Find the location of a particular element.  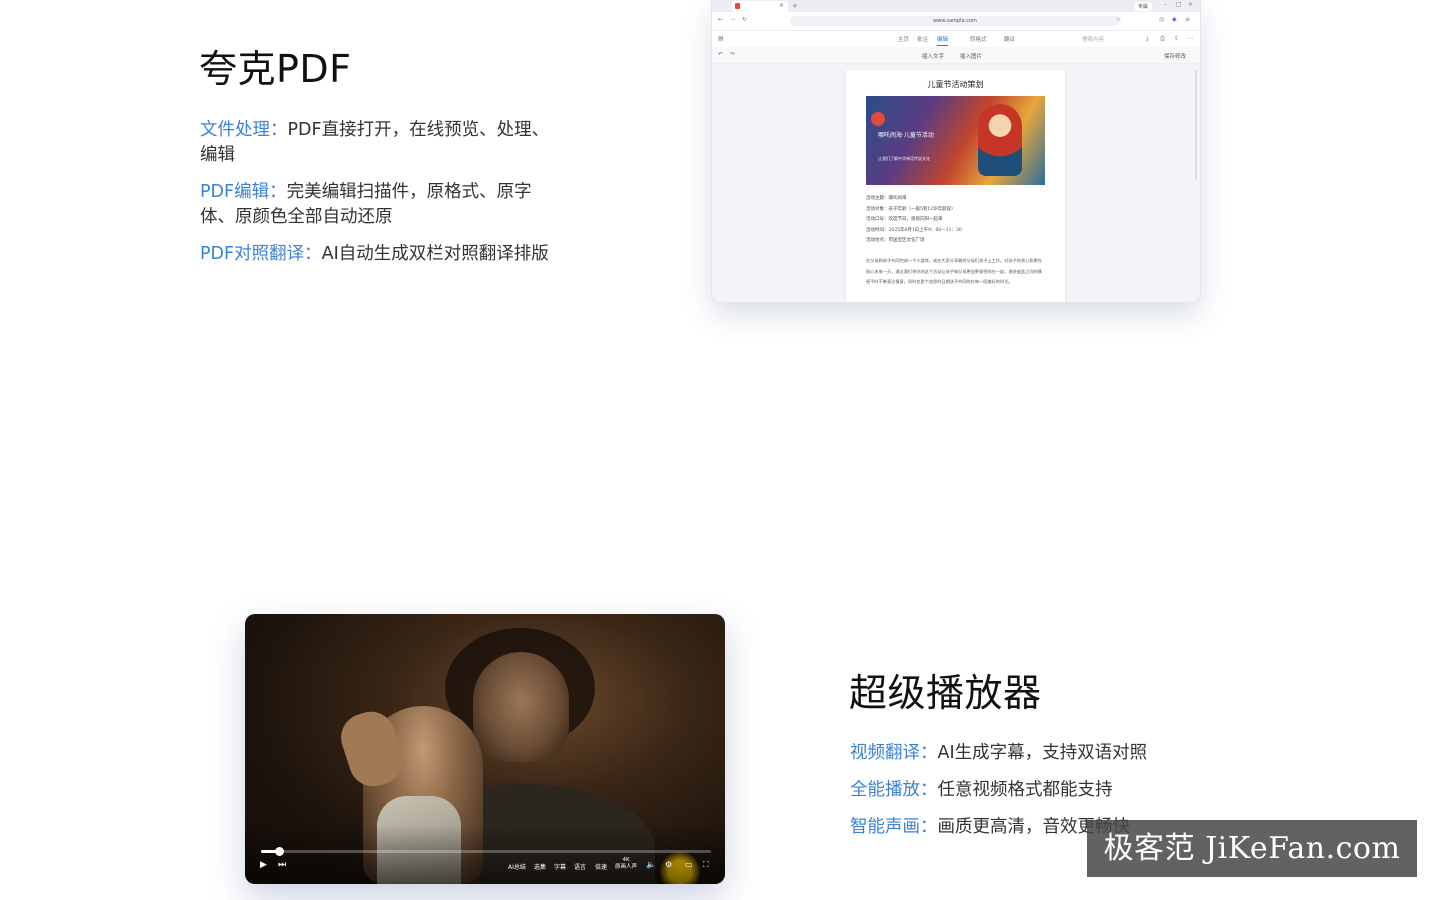

poster-figure is located at coordinates (1000, 140).